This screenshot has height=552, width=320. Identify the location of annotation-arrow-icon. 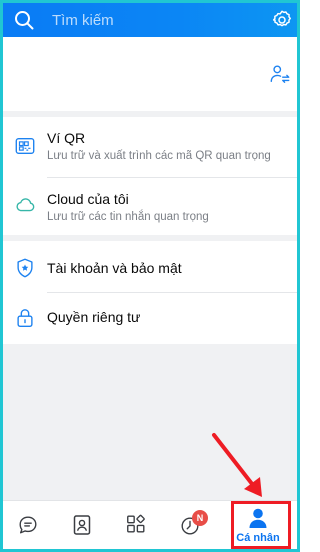
(237, 465).